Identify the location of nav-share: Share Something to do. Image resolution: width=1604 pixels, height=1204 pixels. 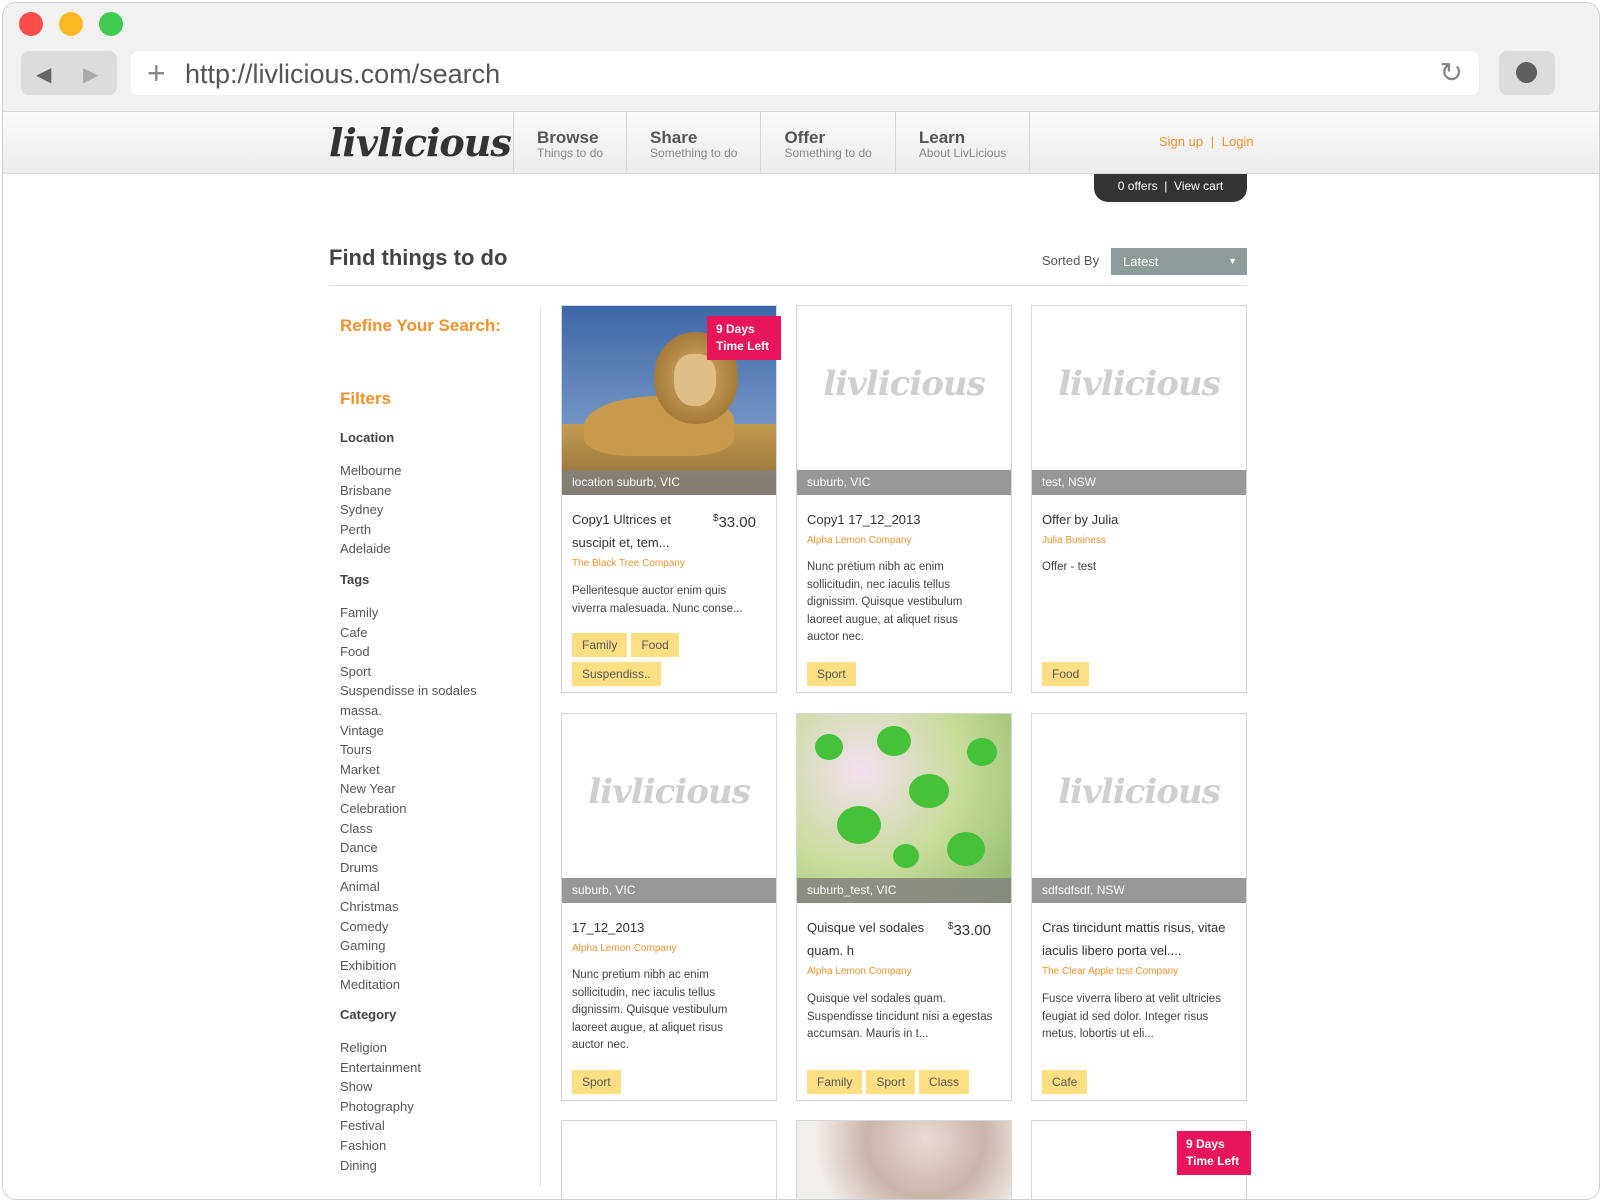
(694, 142).